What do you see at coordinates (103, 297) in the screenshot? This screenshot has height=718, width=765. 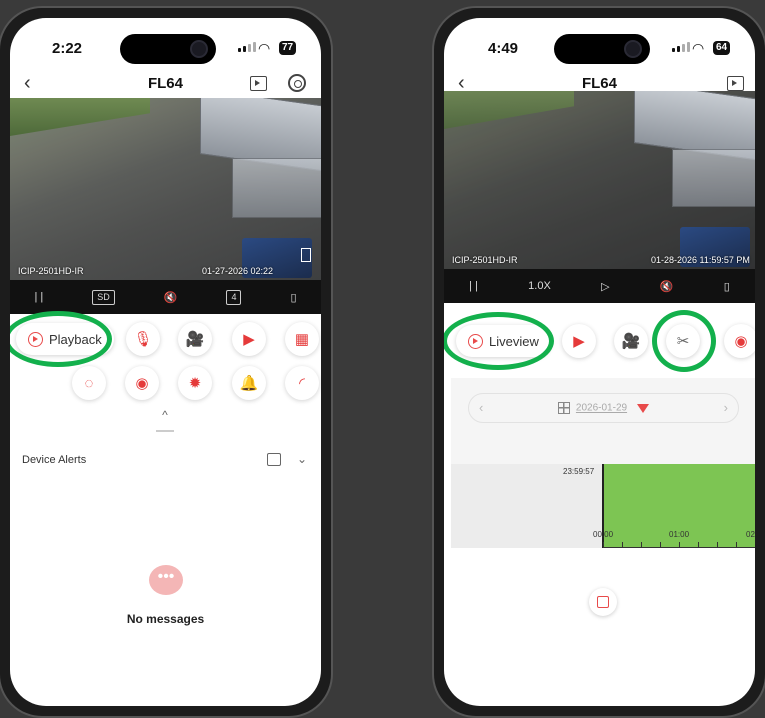 I see `quality-button: SD` at bounding box center [103, 297].